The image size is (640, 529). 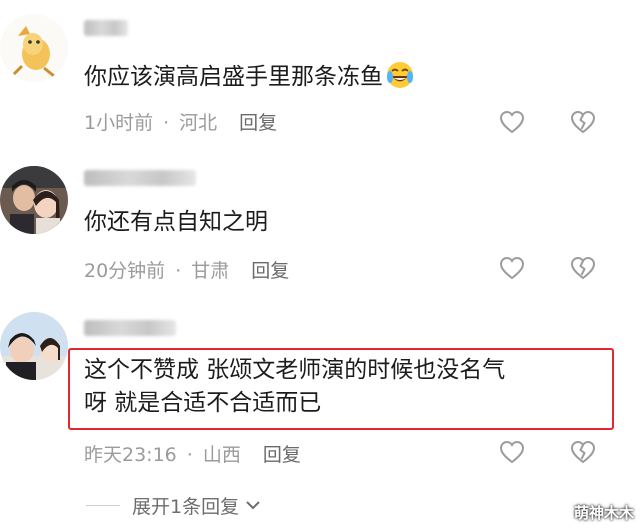 I want to click on comment-text-content: 你还有点自知之明, so click(x=176, y=222).